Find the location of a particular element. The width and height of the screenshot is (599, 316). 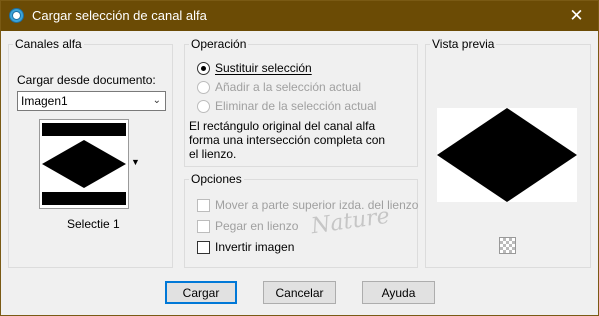

checkbox-invert-image: Invertir imagen is located at coordinates (245, 247).